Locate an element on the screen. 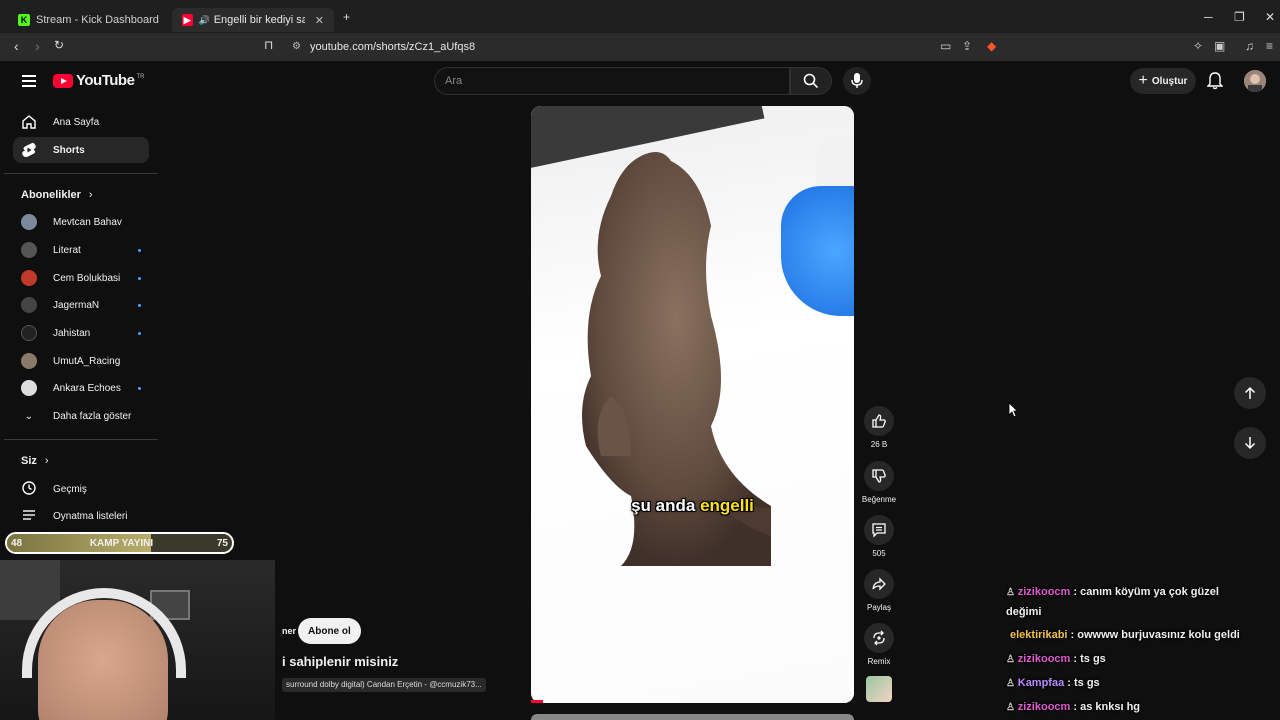 This screenshot has width=1280, height=720. tab-kick-dashboard: K Stream - Kick Dashboard is located at coordinates (91, 20).